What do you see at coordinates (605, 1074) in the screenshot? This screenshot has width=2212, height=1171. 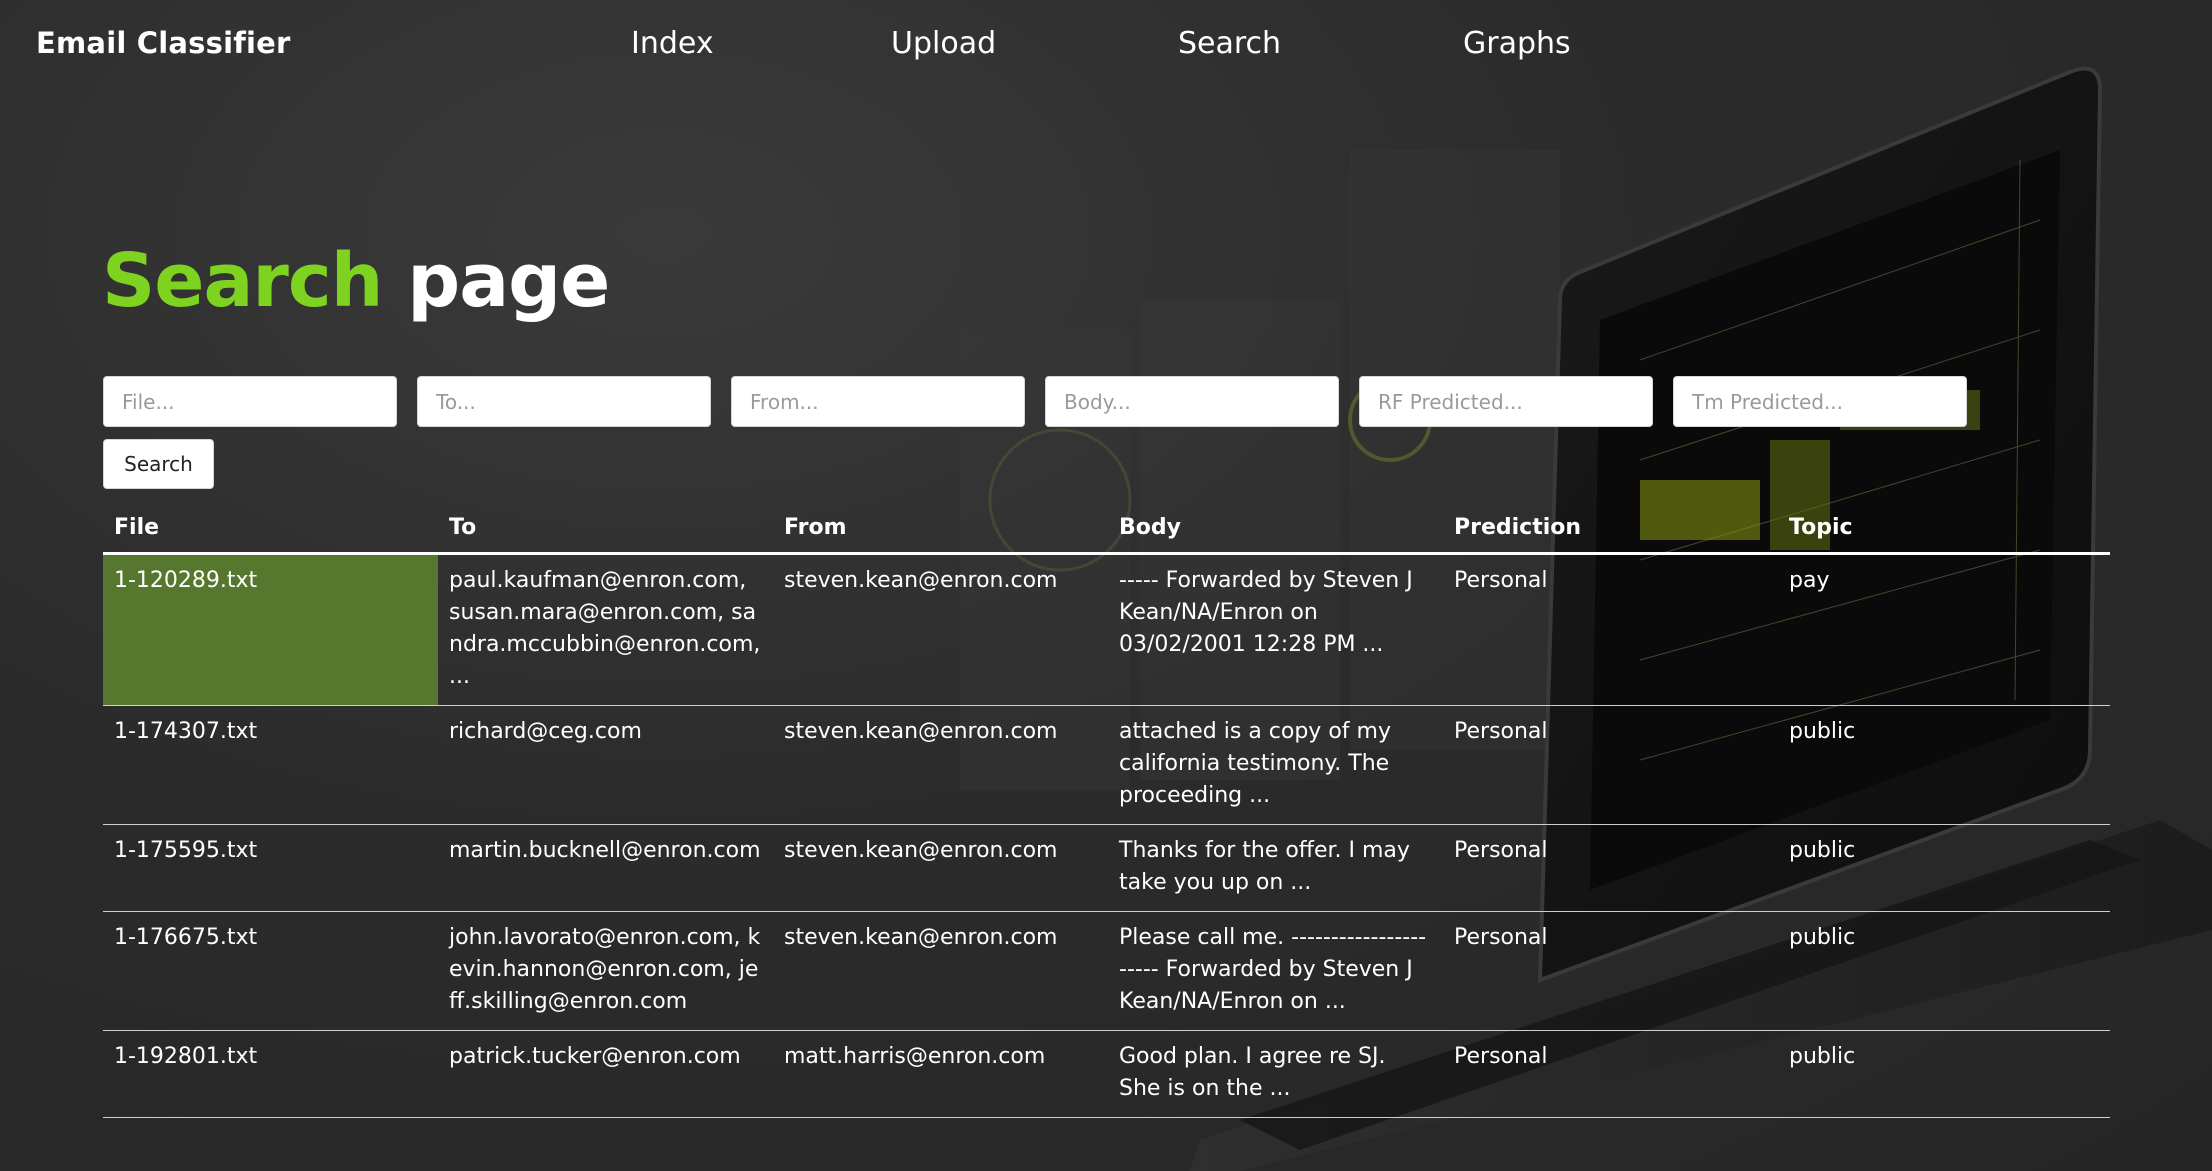 I see `cell-to: patrick.tucker@enron.com` at bounding box center [605, 1074].